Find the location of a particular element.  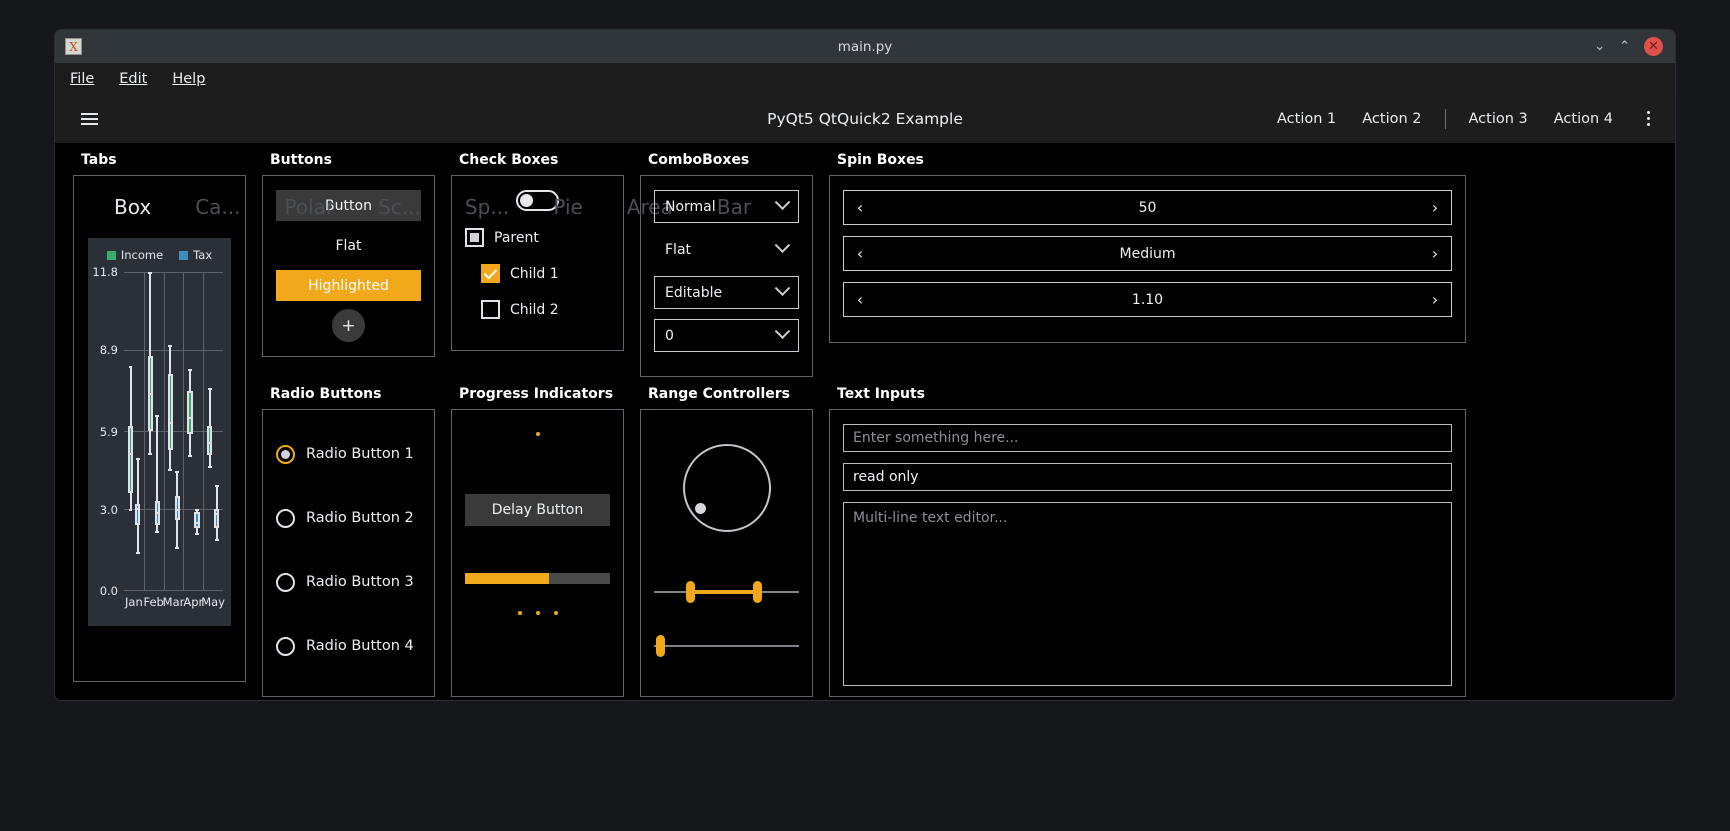

tab-box: Box is located at coordinates (132, 207).